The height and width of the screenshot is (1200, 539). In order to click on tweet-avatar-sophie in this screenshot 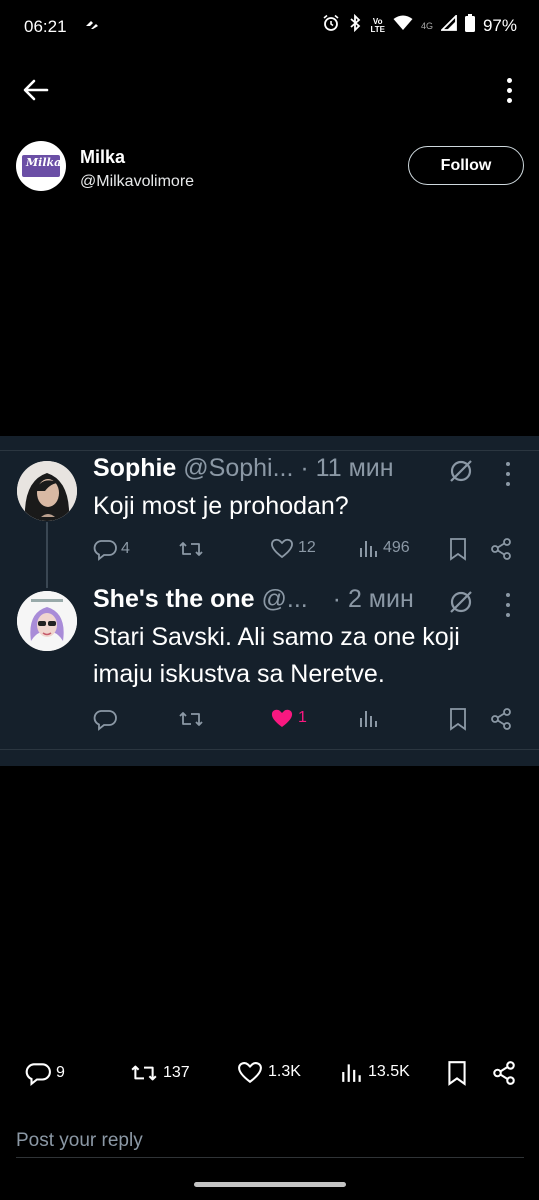, I will do `click(47, 491)`.